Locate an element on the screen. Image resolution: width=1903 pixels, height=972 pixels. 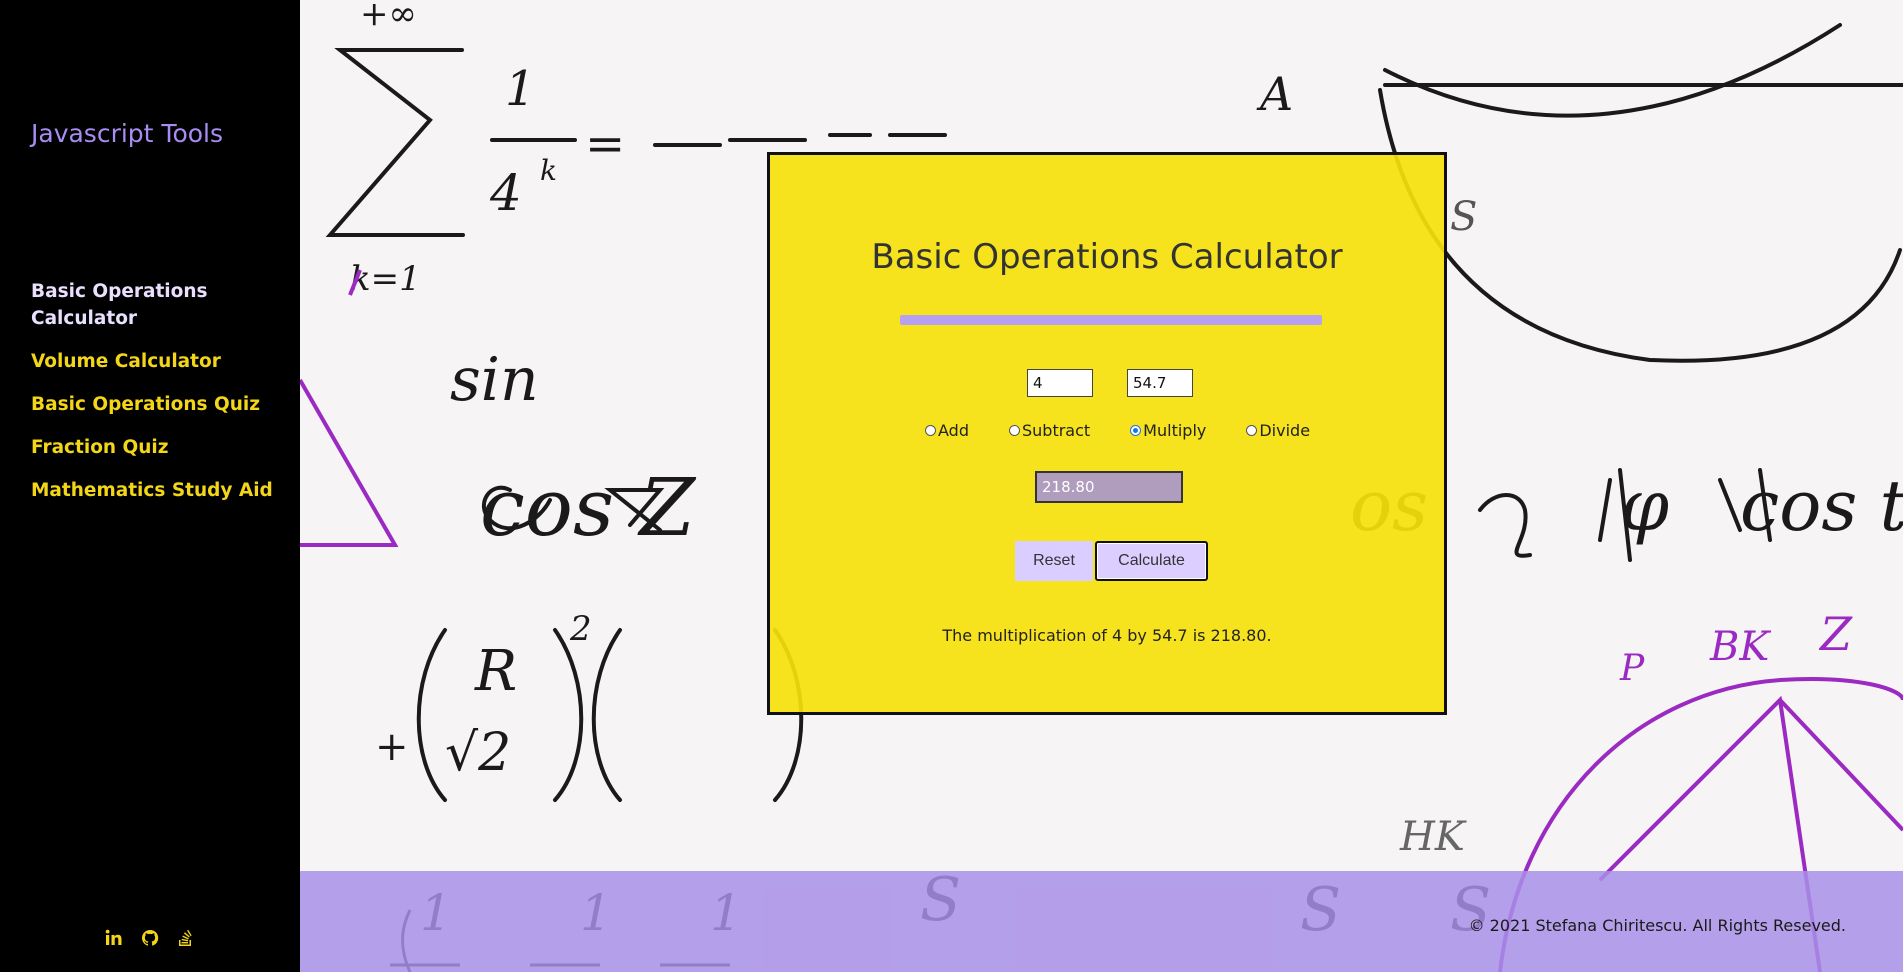
radio-multiply: Multiply is located at coordinates (1168, 430).